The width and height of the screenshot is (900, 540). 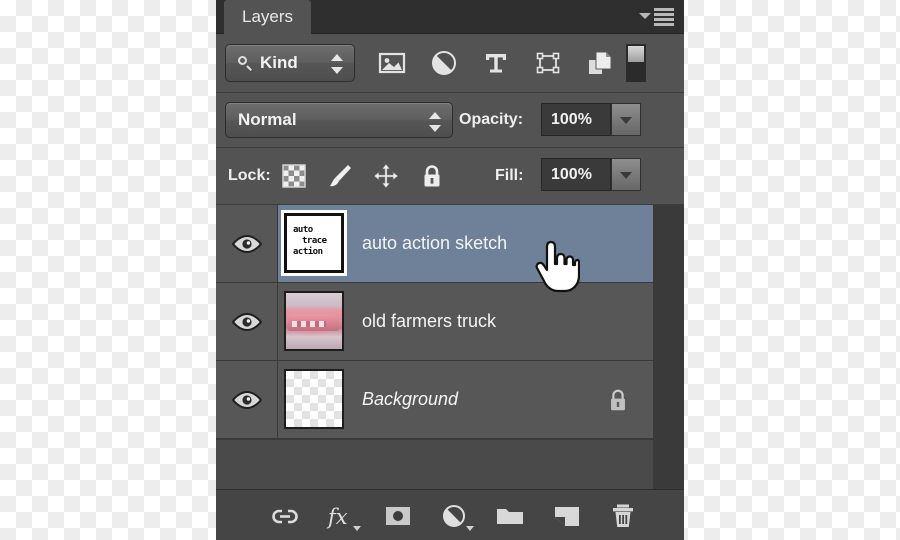 What do you see at coordinates (432, 176) in the screenshot?
I see `lock-all-icon` at bounding box center [432, 176].